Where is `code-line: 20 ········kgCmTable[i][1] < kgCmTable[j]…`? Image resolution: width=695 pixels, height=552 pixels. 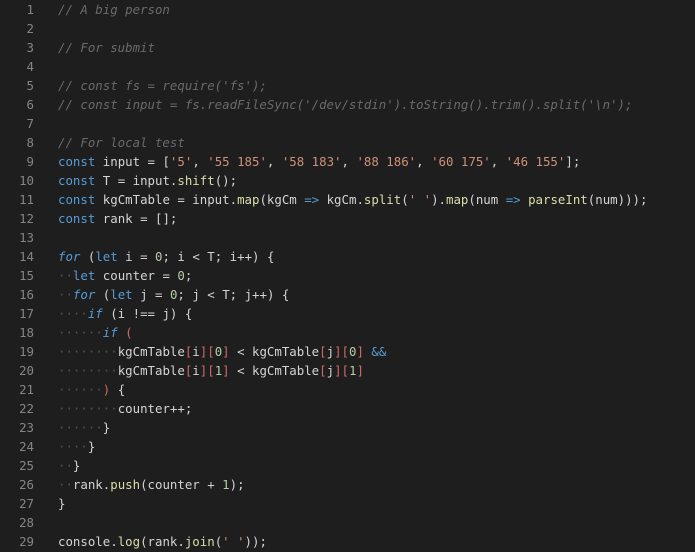 code-line: 20 ········kgCmTable[i][1] < kgCmTable[j]… is located at coordinates (347, 370).